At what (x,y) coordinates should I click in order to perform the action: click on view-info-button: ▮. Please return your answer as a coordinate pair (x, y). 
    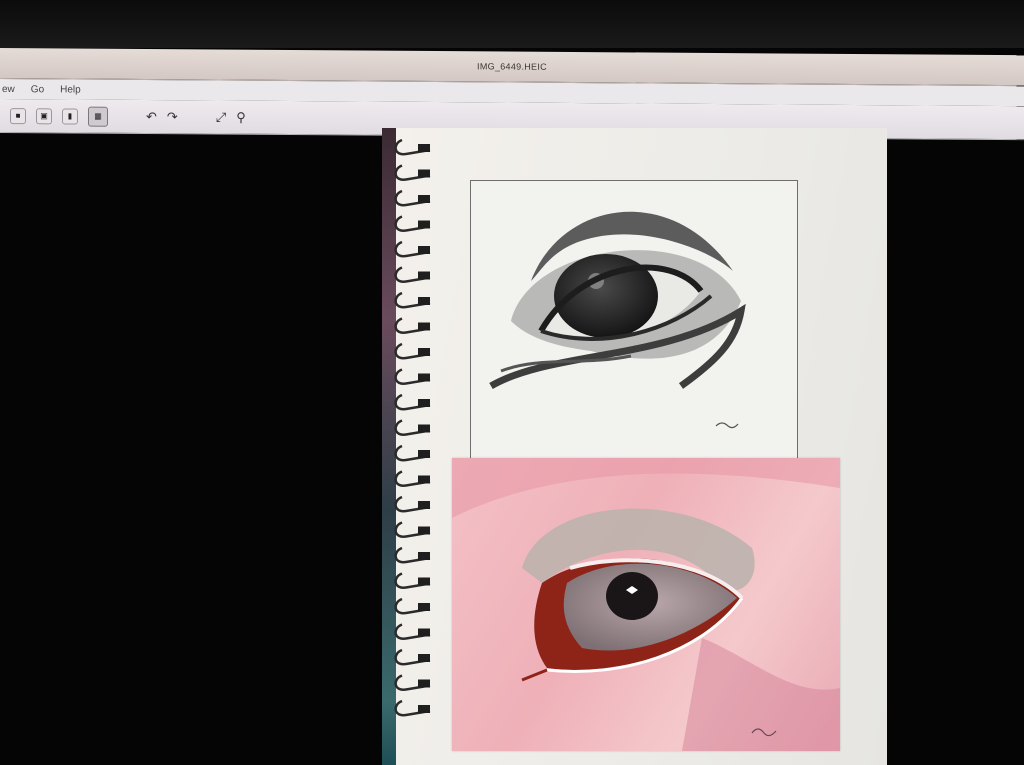
    Looking at the image, I should click on (70, 116).